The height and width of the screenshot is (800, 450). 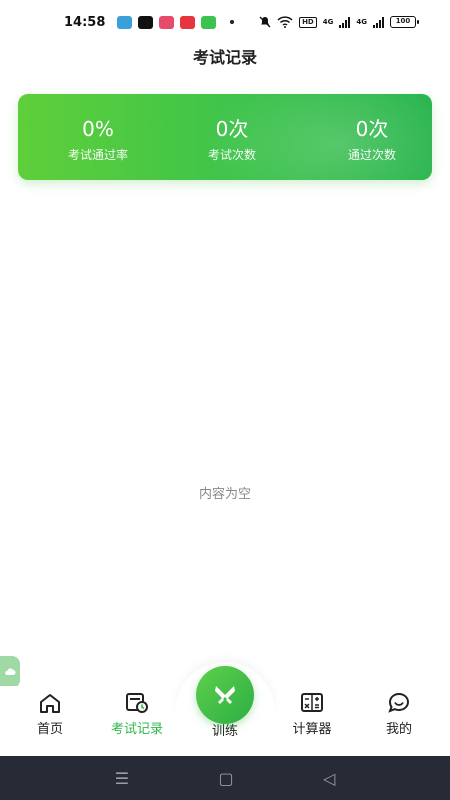 I want to click on signal-bars-2-icon, so click(x=378, y=22).